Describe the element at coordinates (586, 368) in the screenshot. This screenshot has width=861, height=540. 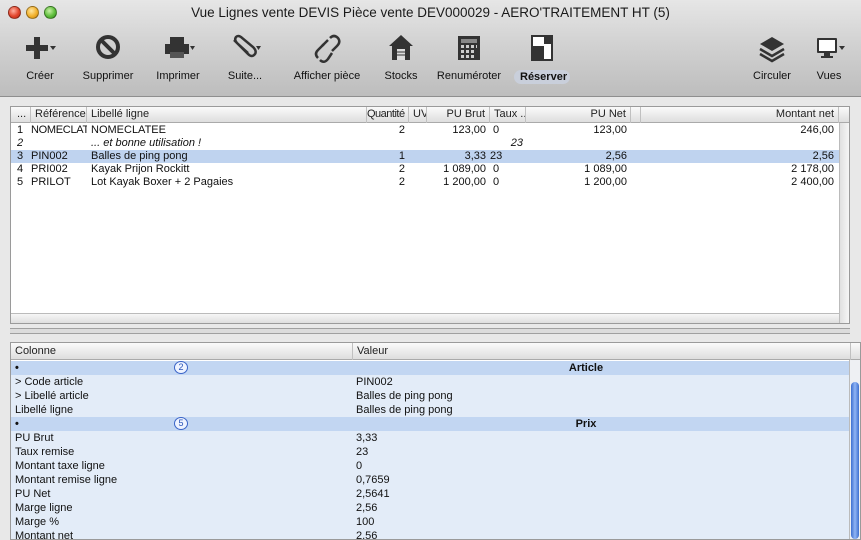
I see `group-title: Article` at that location.